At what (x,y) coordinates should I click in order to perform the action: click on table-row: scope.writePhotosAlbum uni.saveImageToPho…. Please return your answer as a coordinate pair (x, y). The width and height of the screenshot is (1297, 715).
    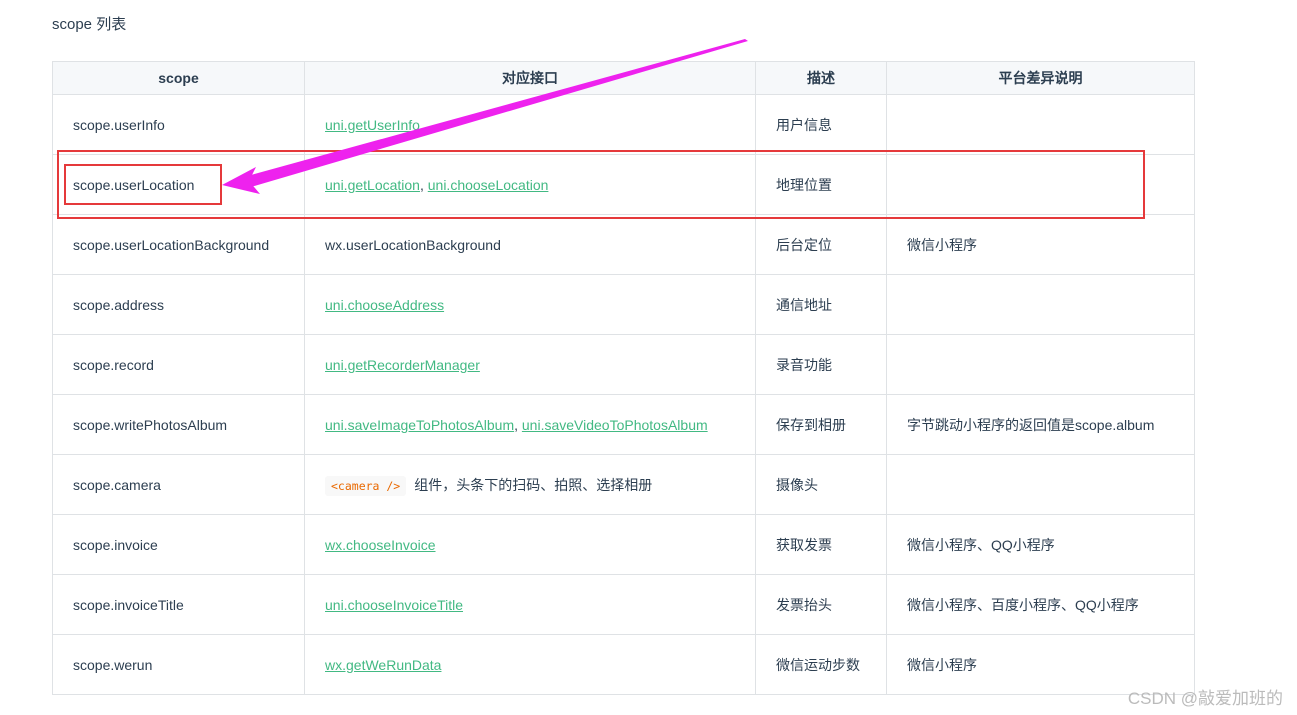
    Looking at the image, I should click on (623, 424).